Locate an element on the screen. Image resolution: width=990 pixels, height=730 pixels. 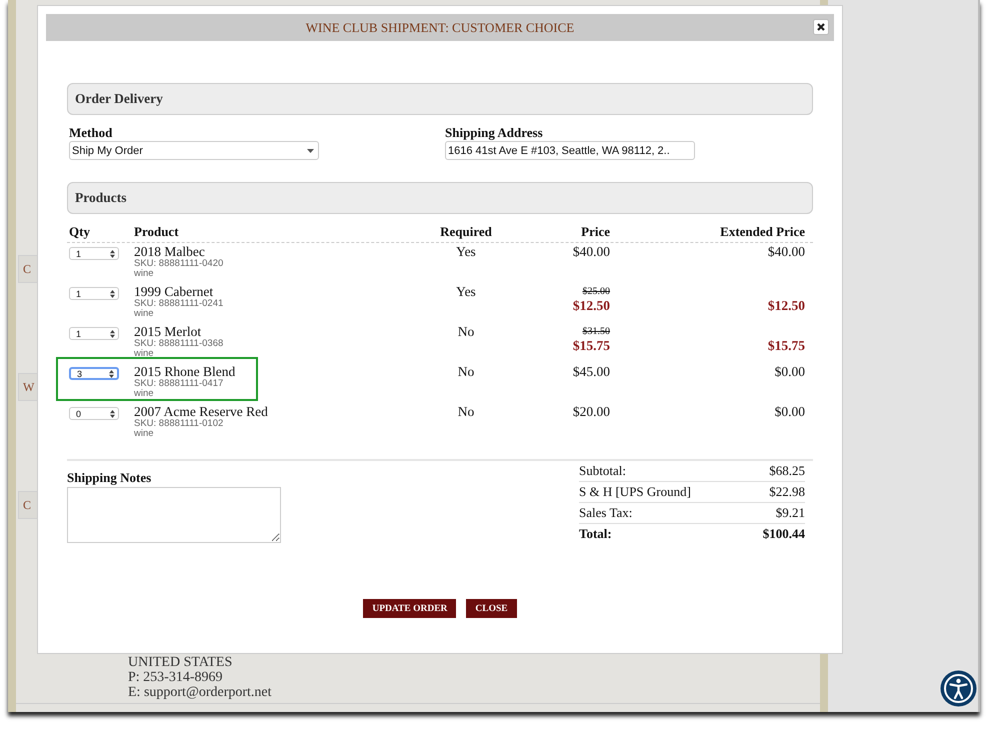
address-line: E: support@orderport.net is located at coordinates (200, 692).